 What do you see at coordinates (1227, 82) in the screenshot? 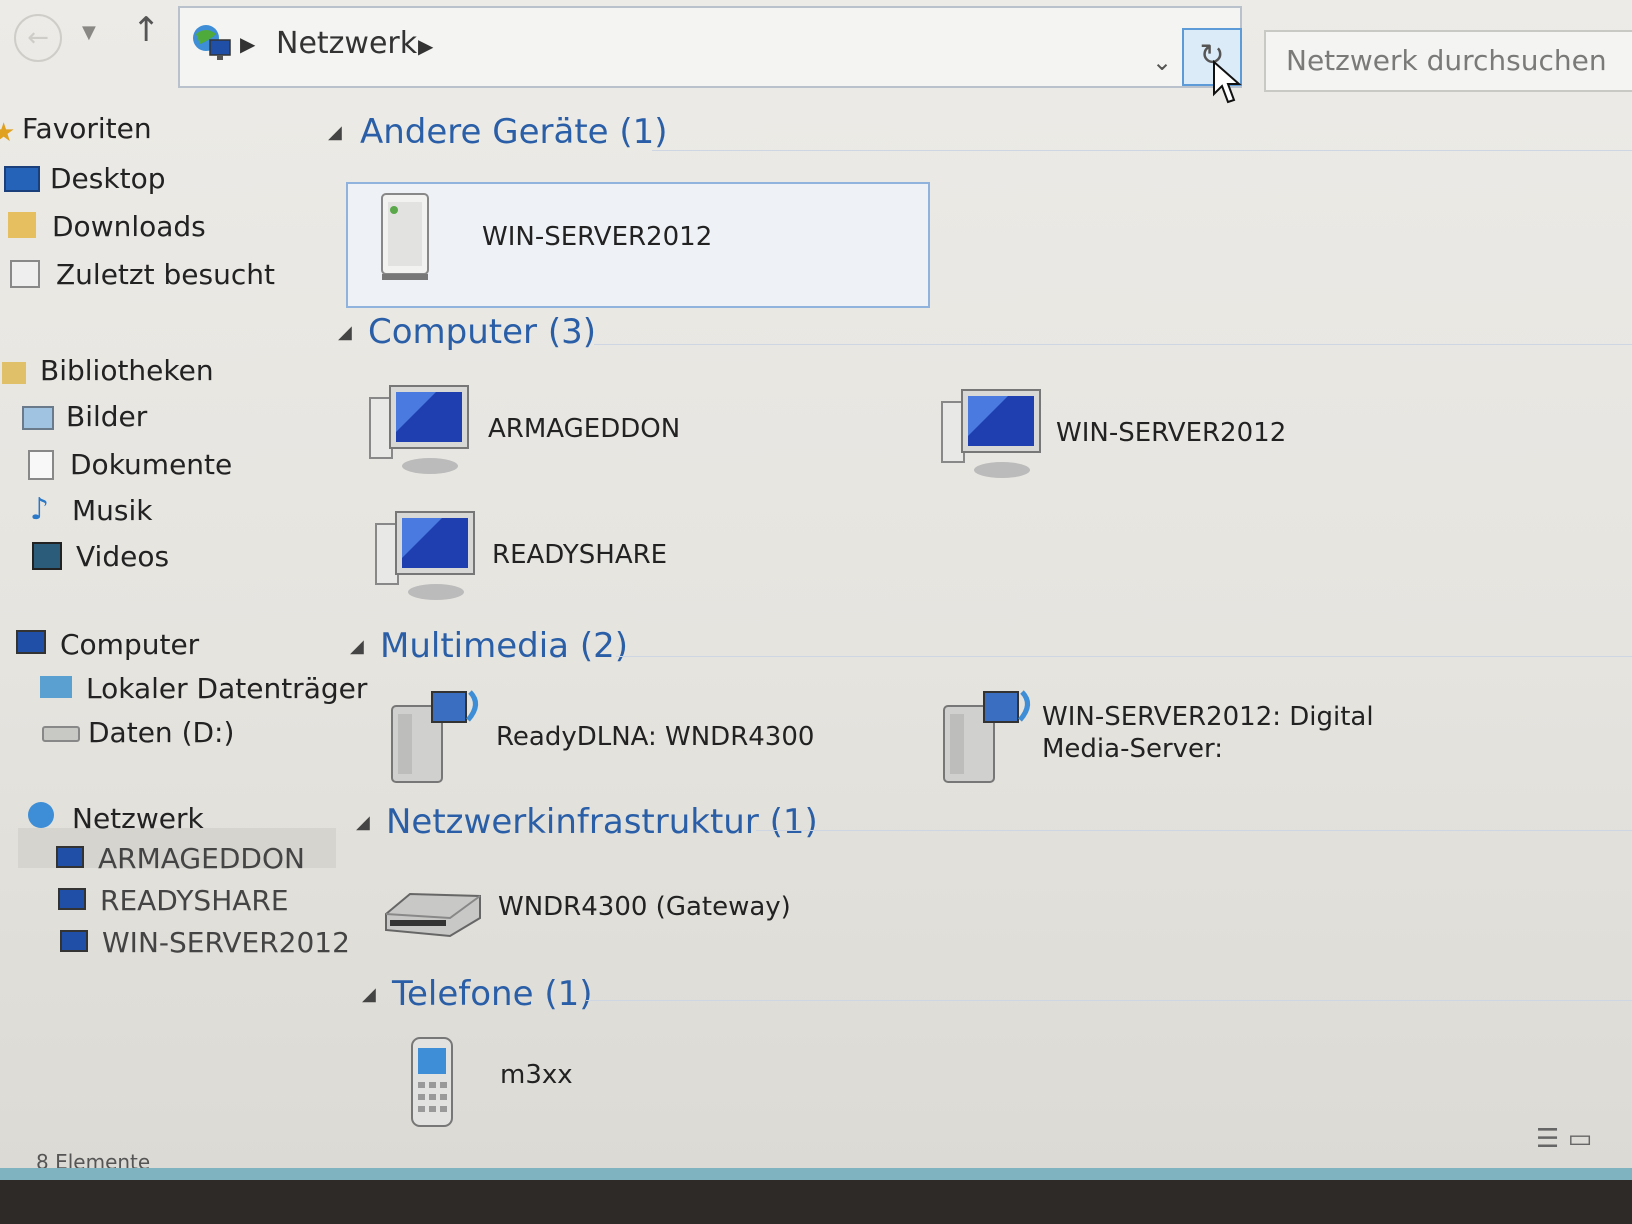
I see `mouse-cursor-icon` at bounding box center [1227, 82].